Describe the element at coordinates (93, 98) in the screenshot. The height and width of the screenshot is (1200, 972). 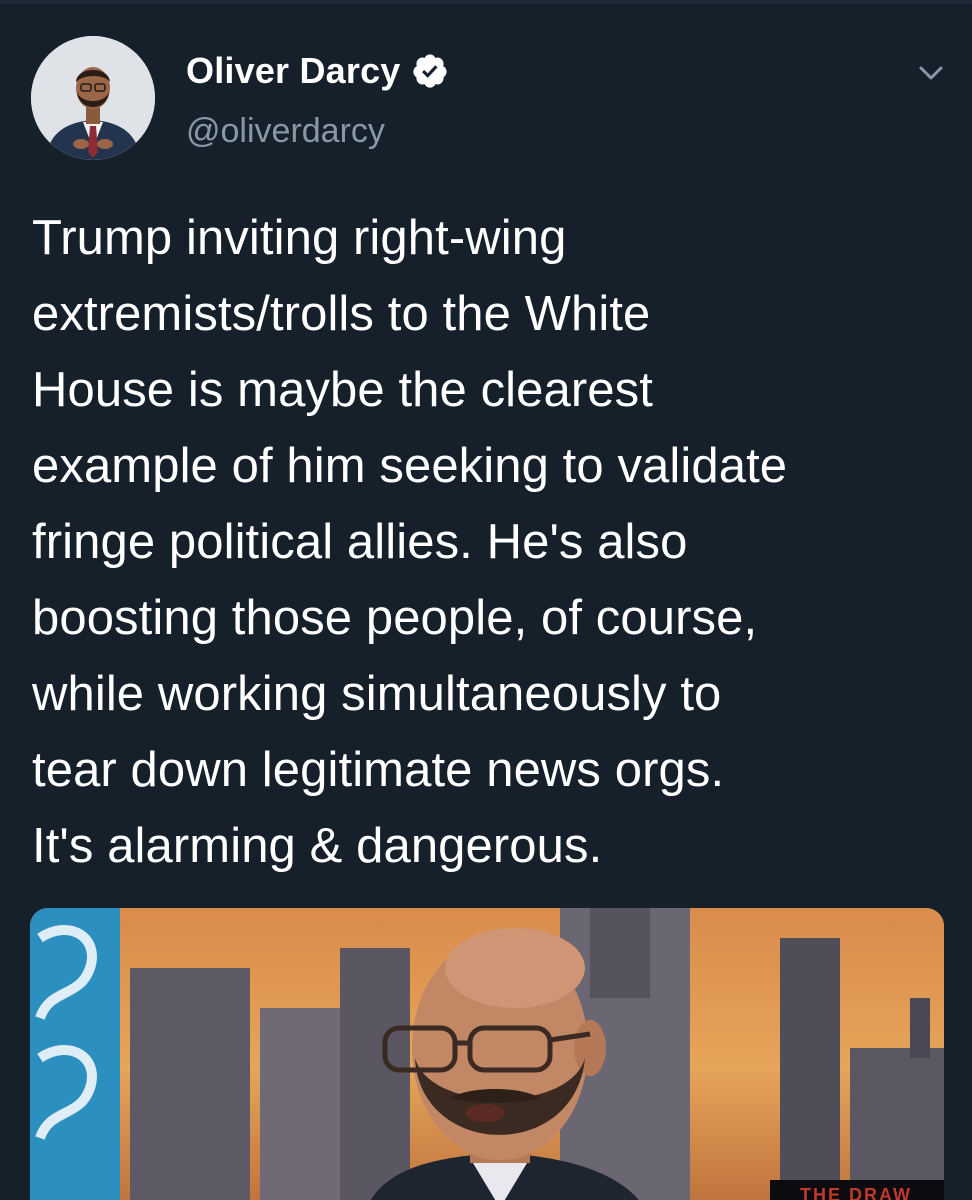
I see `avatar` at that location.